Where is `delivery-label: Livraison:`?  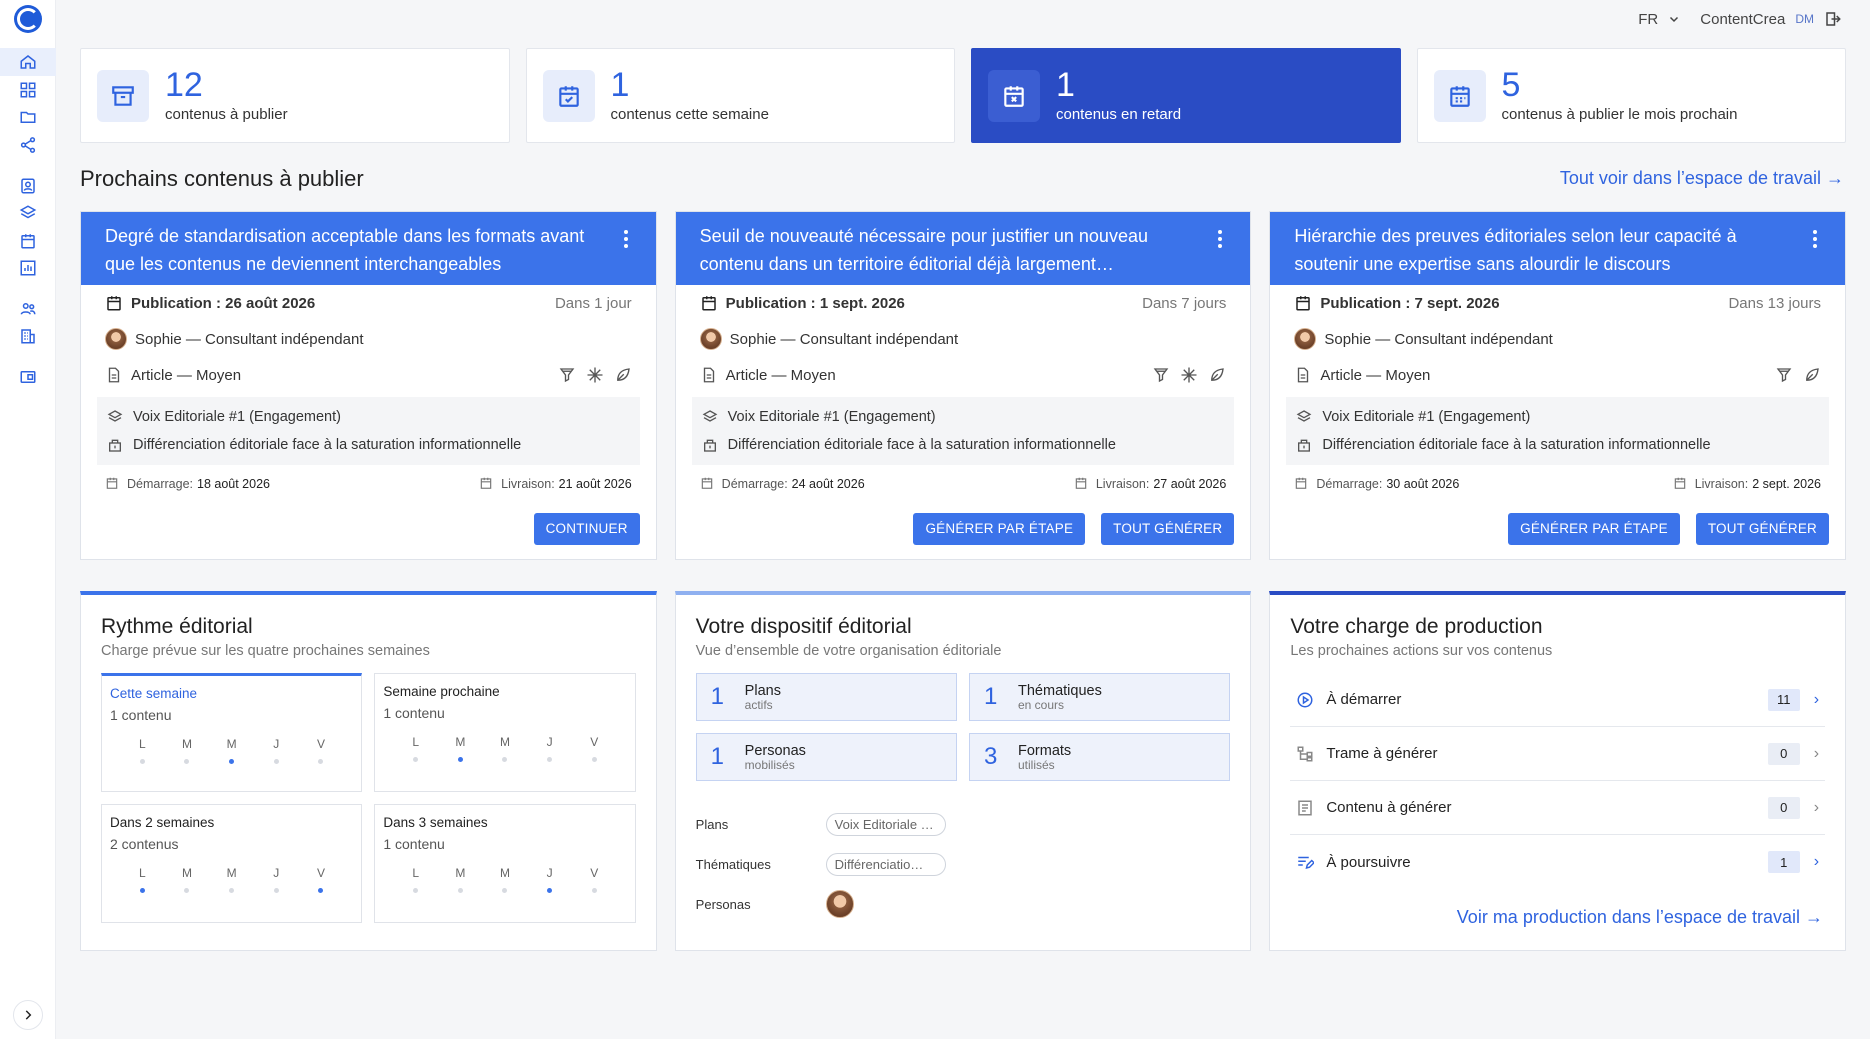 delivery-label: Livraison: is located at coordinates (1122, 483).